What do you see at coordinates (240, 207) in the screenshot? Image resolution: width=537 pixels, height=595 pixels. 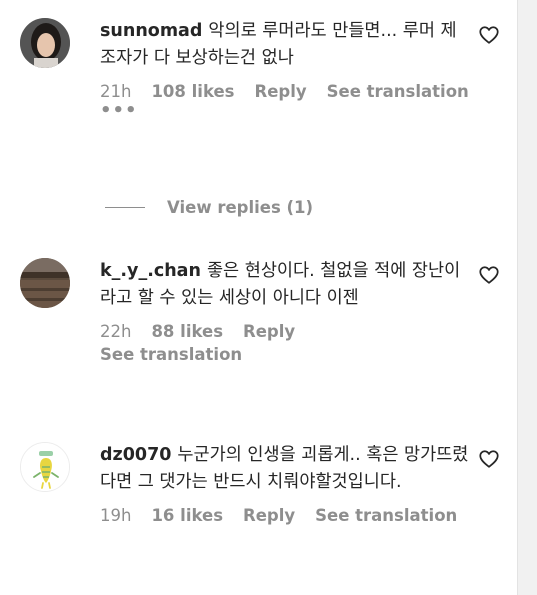 I see `view-replies-label: View replies (1)` at bounding box center [240, 207].